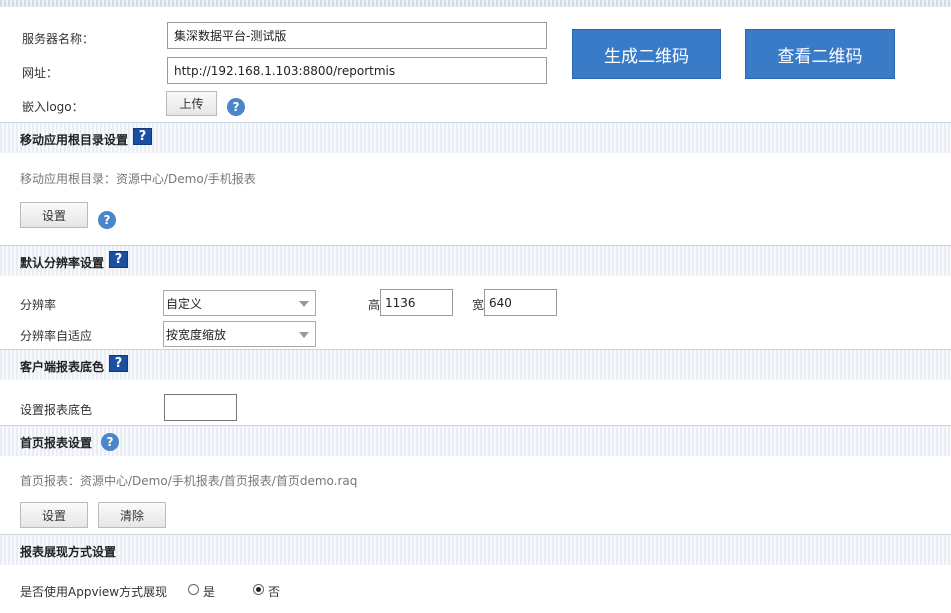 This screenshot has width=951, height=613. What do you see at coordinates (53, 107) in the screenshot?
I see `logo-label: 嵌入logo：` at bounding box center [53, 107].